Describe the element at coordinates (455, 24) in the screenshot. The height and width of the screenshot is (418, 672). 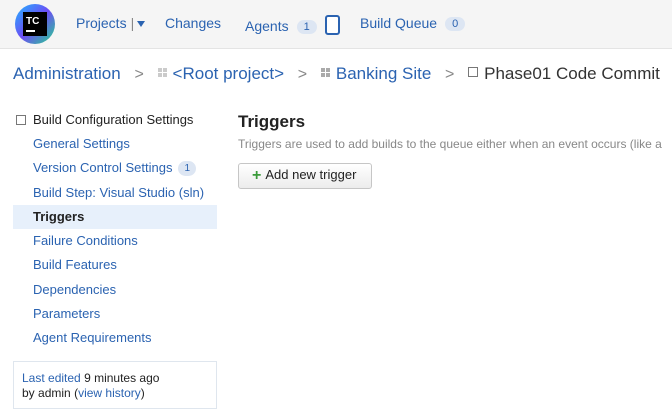
I see `build-queue-count-badge: 0` at that location.